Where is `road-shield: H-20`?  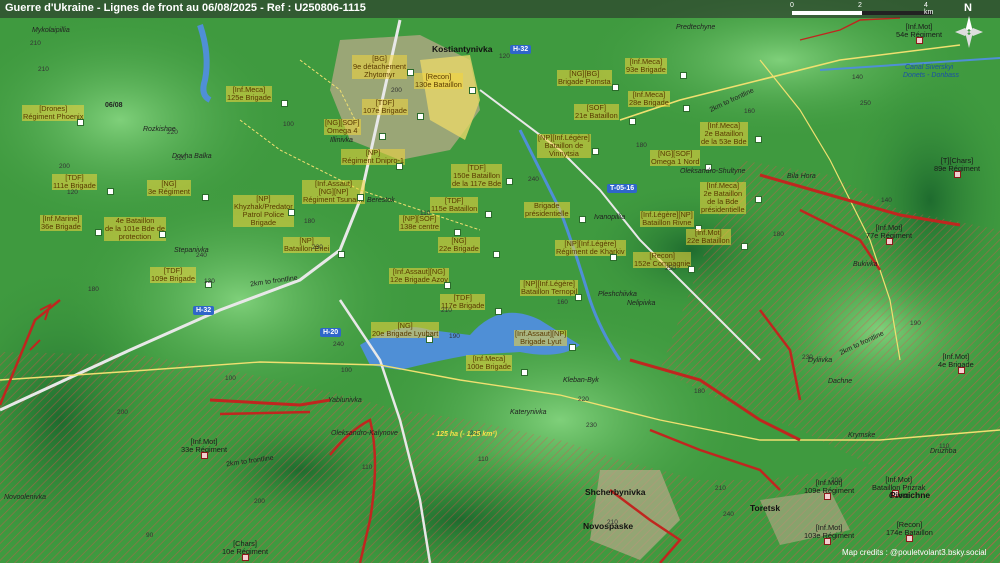
road-shield: H-20 is located at coordinates (331, 332).